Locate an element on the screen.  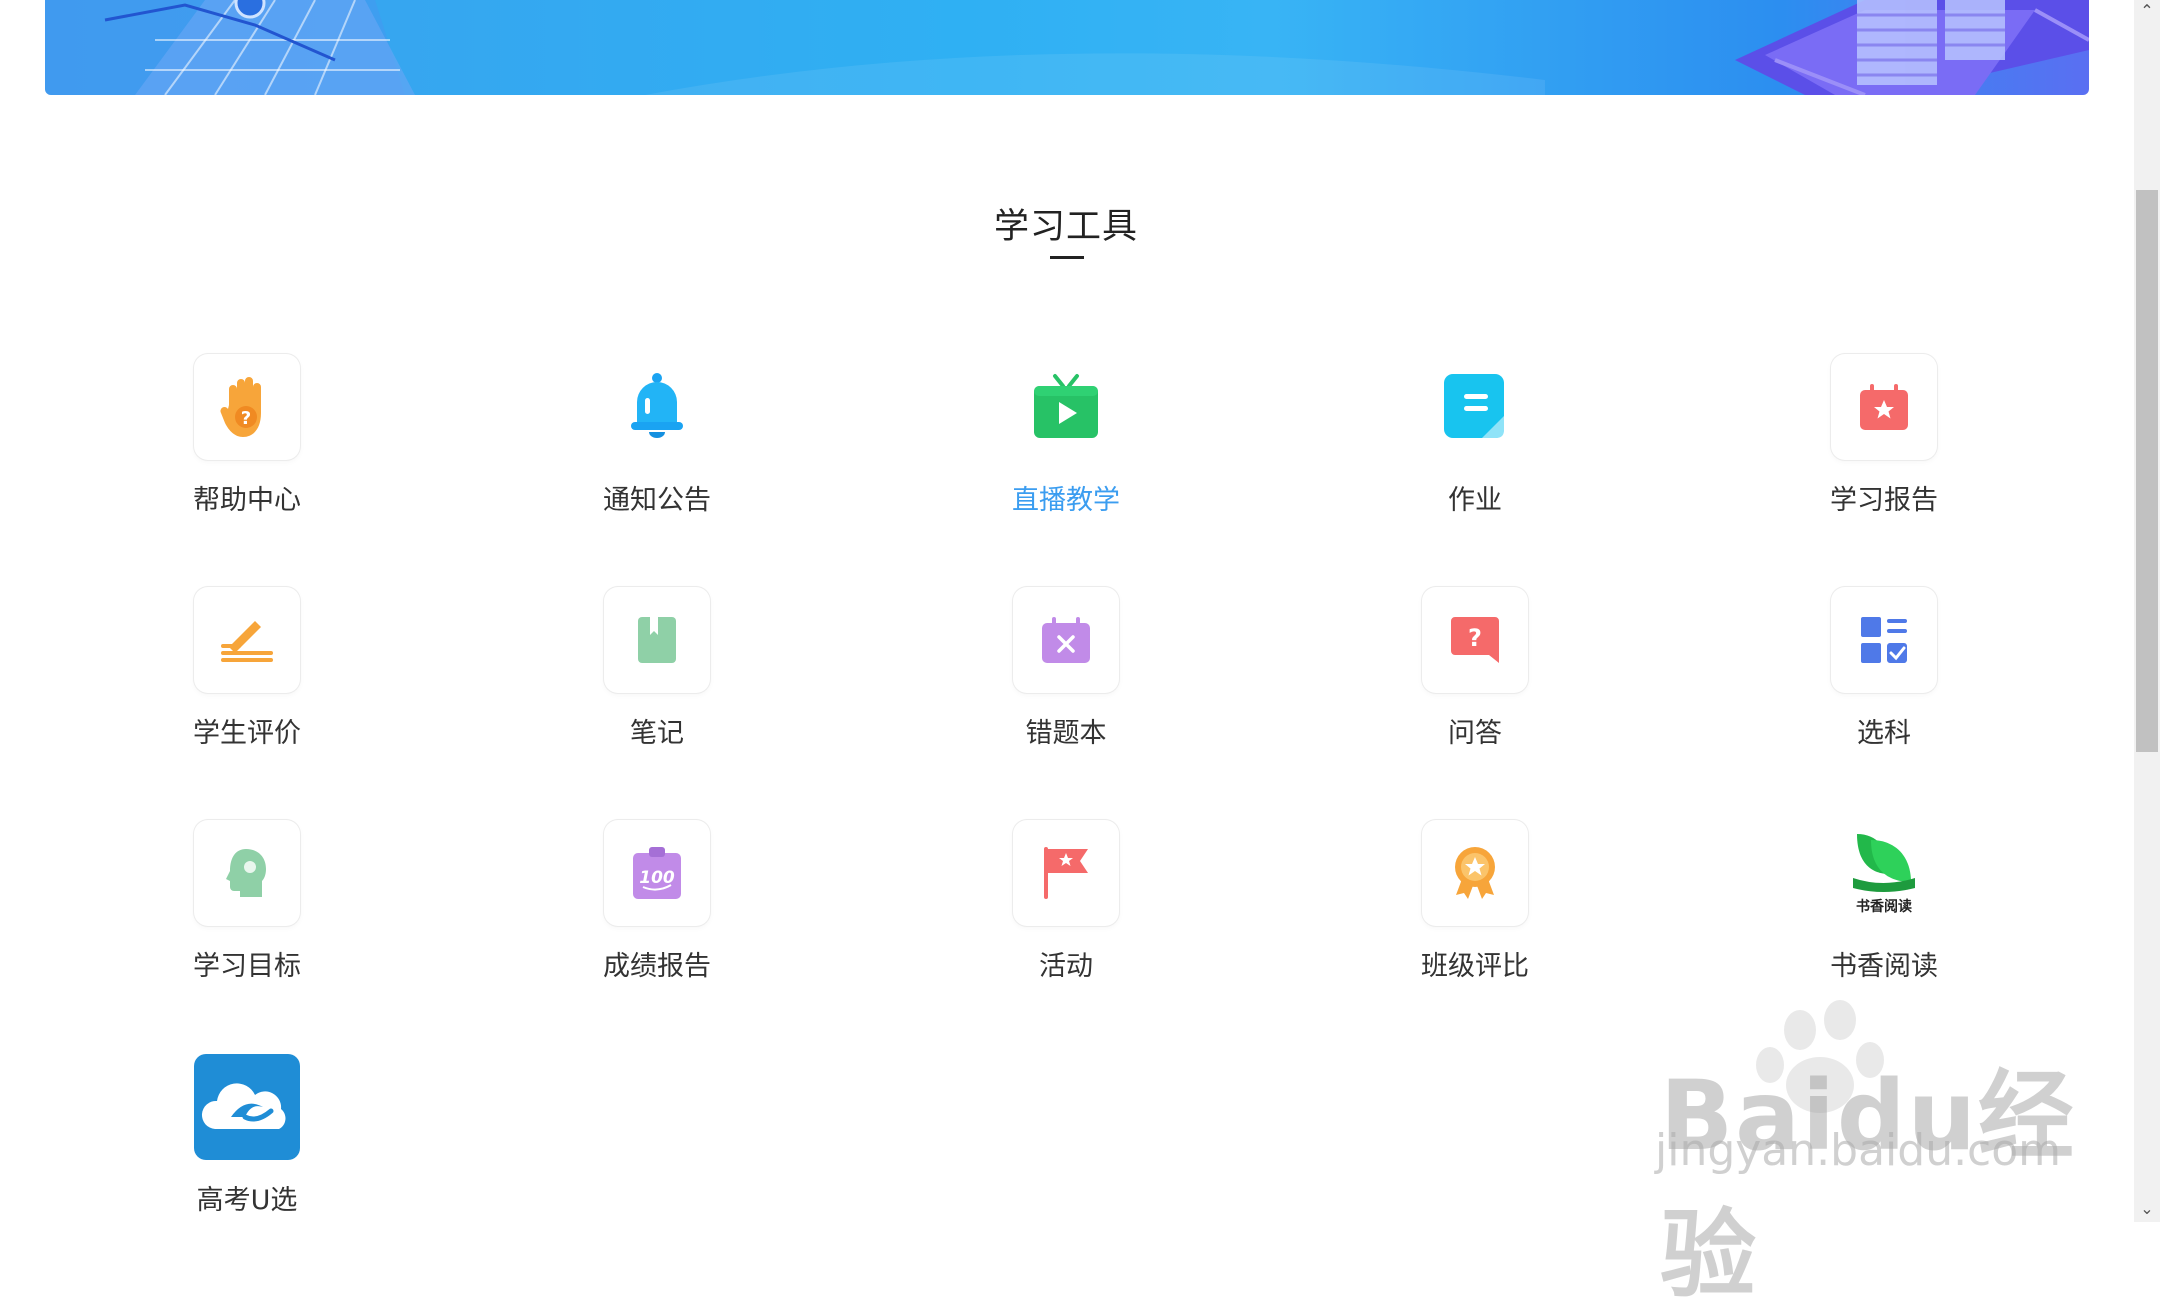
tool-subject-selection: 选科 is located at coordinates (1884, 668).